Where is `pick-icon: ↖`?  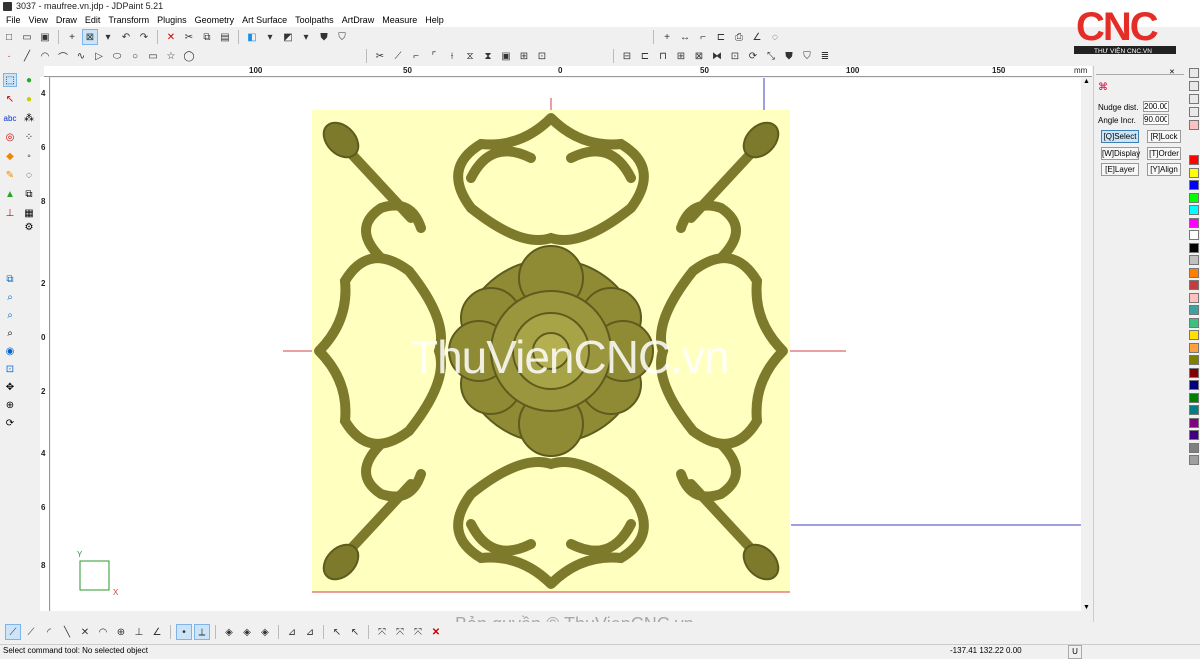
pick-icon: ↖ is located at coordinates (355, 632).